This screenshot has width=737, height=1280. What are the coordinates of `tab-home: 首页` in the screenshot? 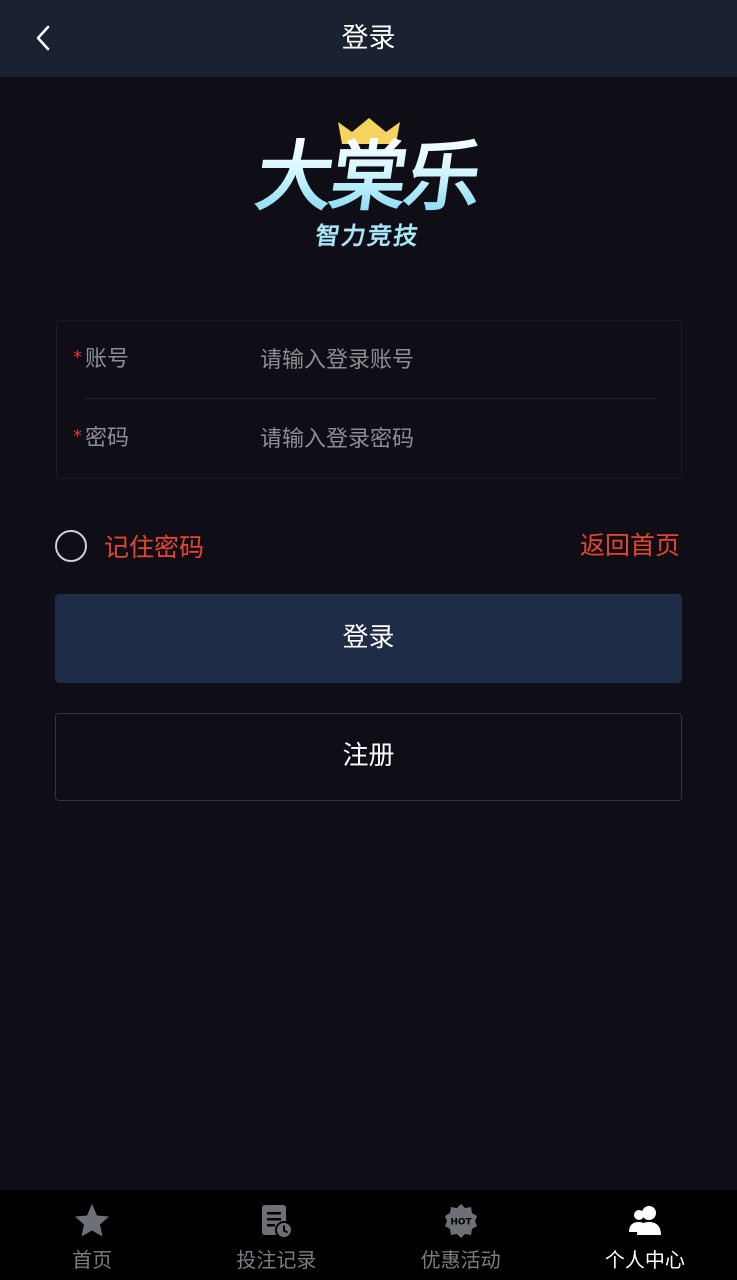 It's located at (92, 1235).